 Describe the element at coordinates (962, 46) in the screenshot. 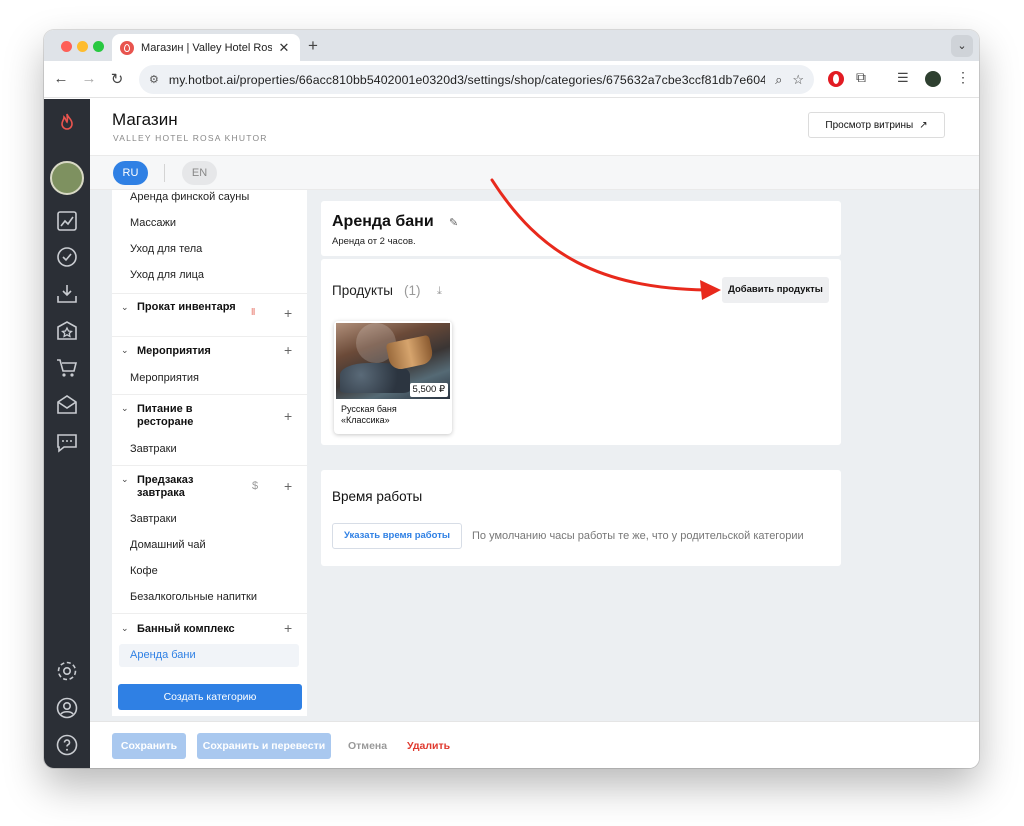

I see `tab-search-chevron-icon: ⌄` at that location.